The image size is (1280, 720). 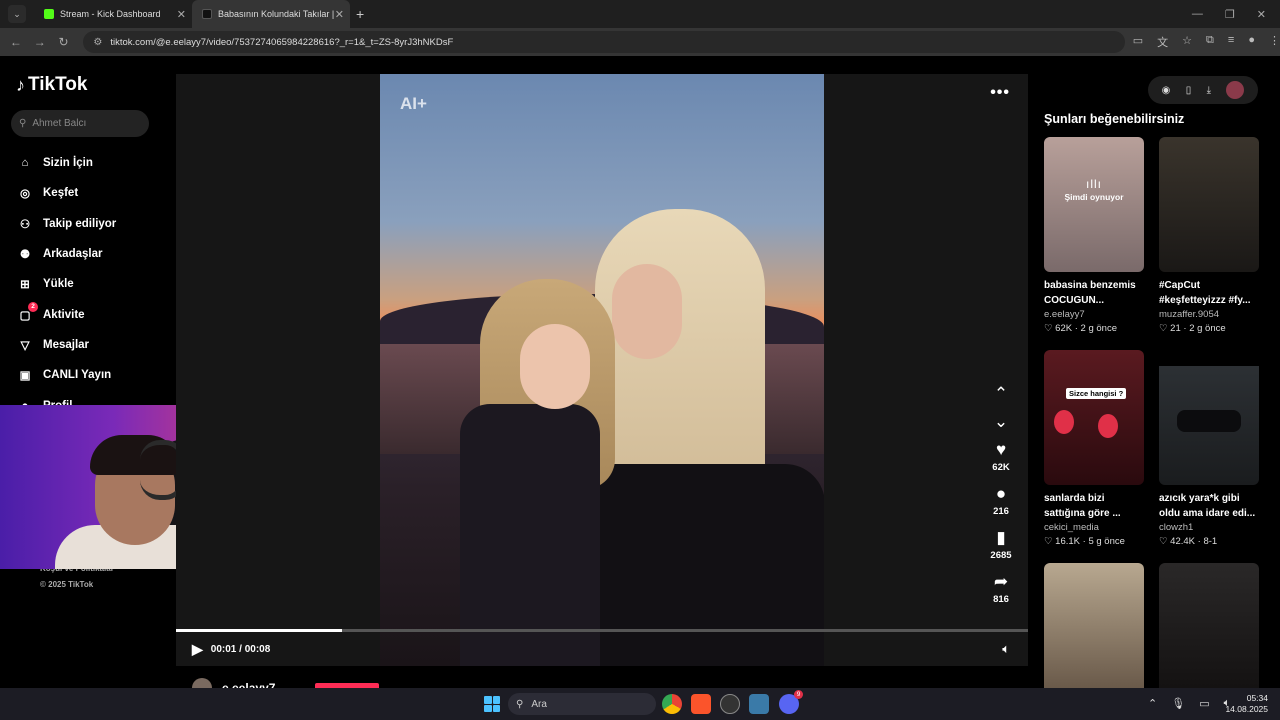 I want to click on sidebar-item-label: Yükle, so click(x=58, y=284).